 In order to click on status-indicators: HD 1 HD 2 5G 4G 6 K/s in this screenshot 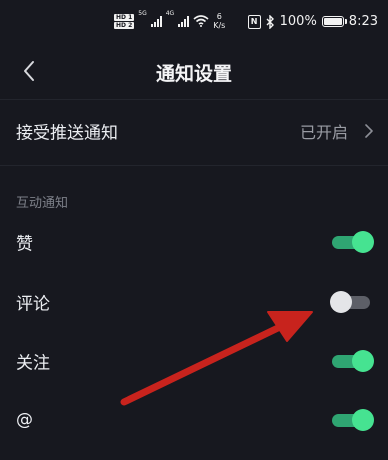, I will do `click(169, 20)`.